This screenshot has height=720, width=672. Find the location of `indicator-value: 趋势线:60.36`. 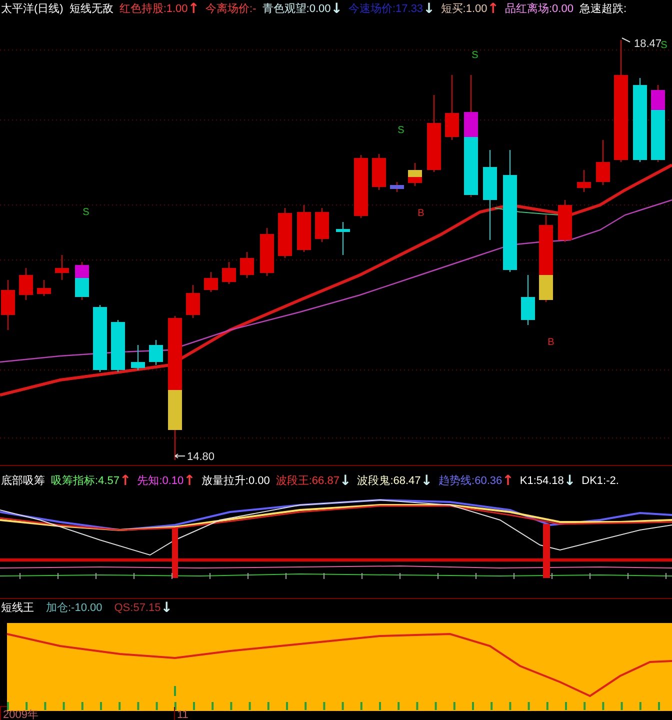

indicator-value: 趋势线:60.36 is located at coordinates (470, 481).